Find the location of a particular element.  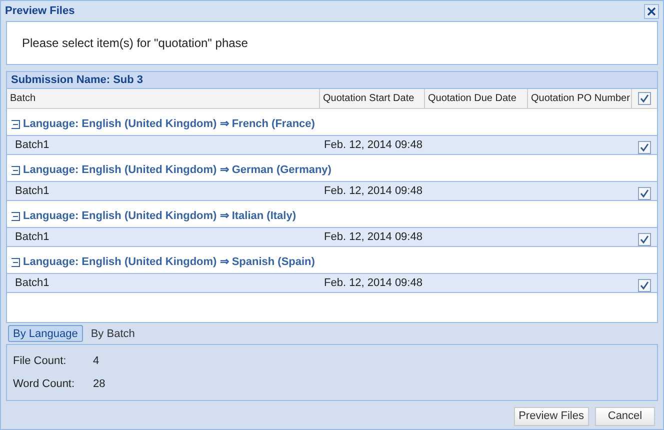

column-header: Quotation PO Number is located at coordinates (580, 98).